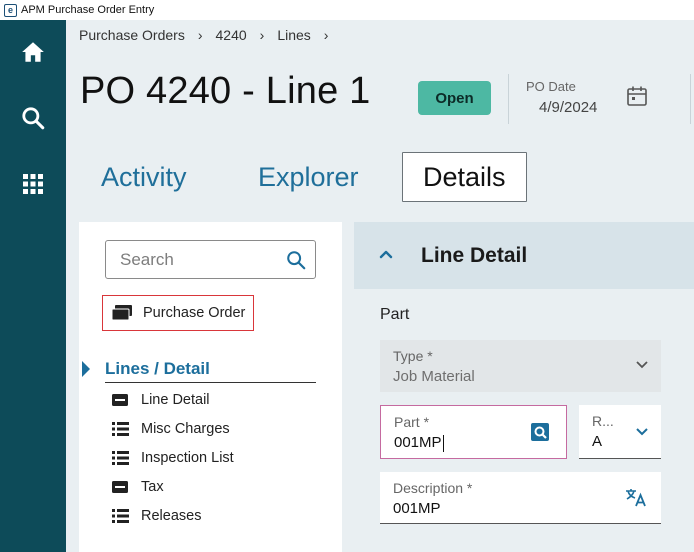  What do you see at coordinates (132, 35) in the screenshot?
I see `breadcrumb-purchase-orders: Purchase Orders` at bounding box center [132, 35].